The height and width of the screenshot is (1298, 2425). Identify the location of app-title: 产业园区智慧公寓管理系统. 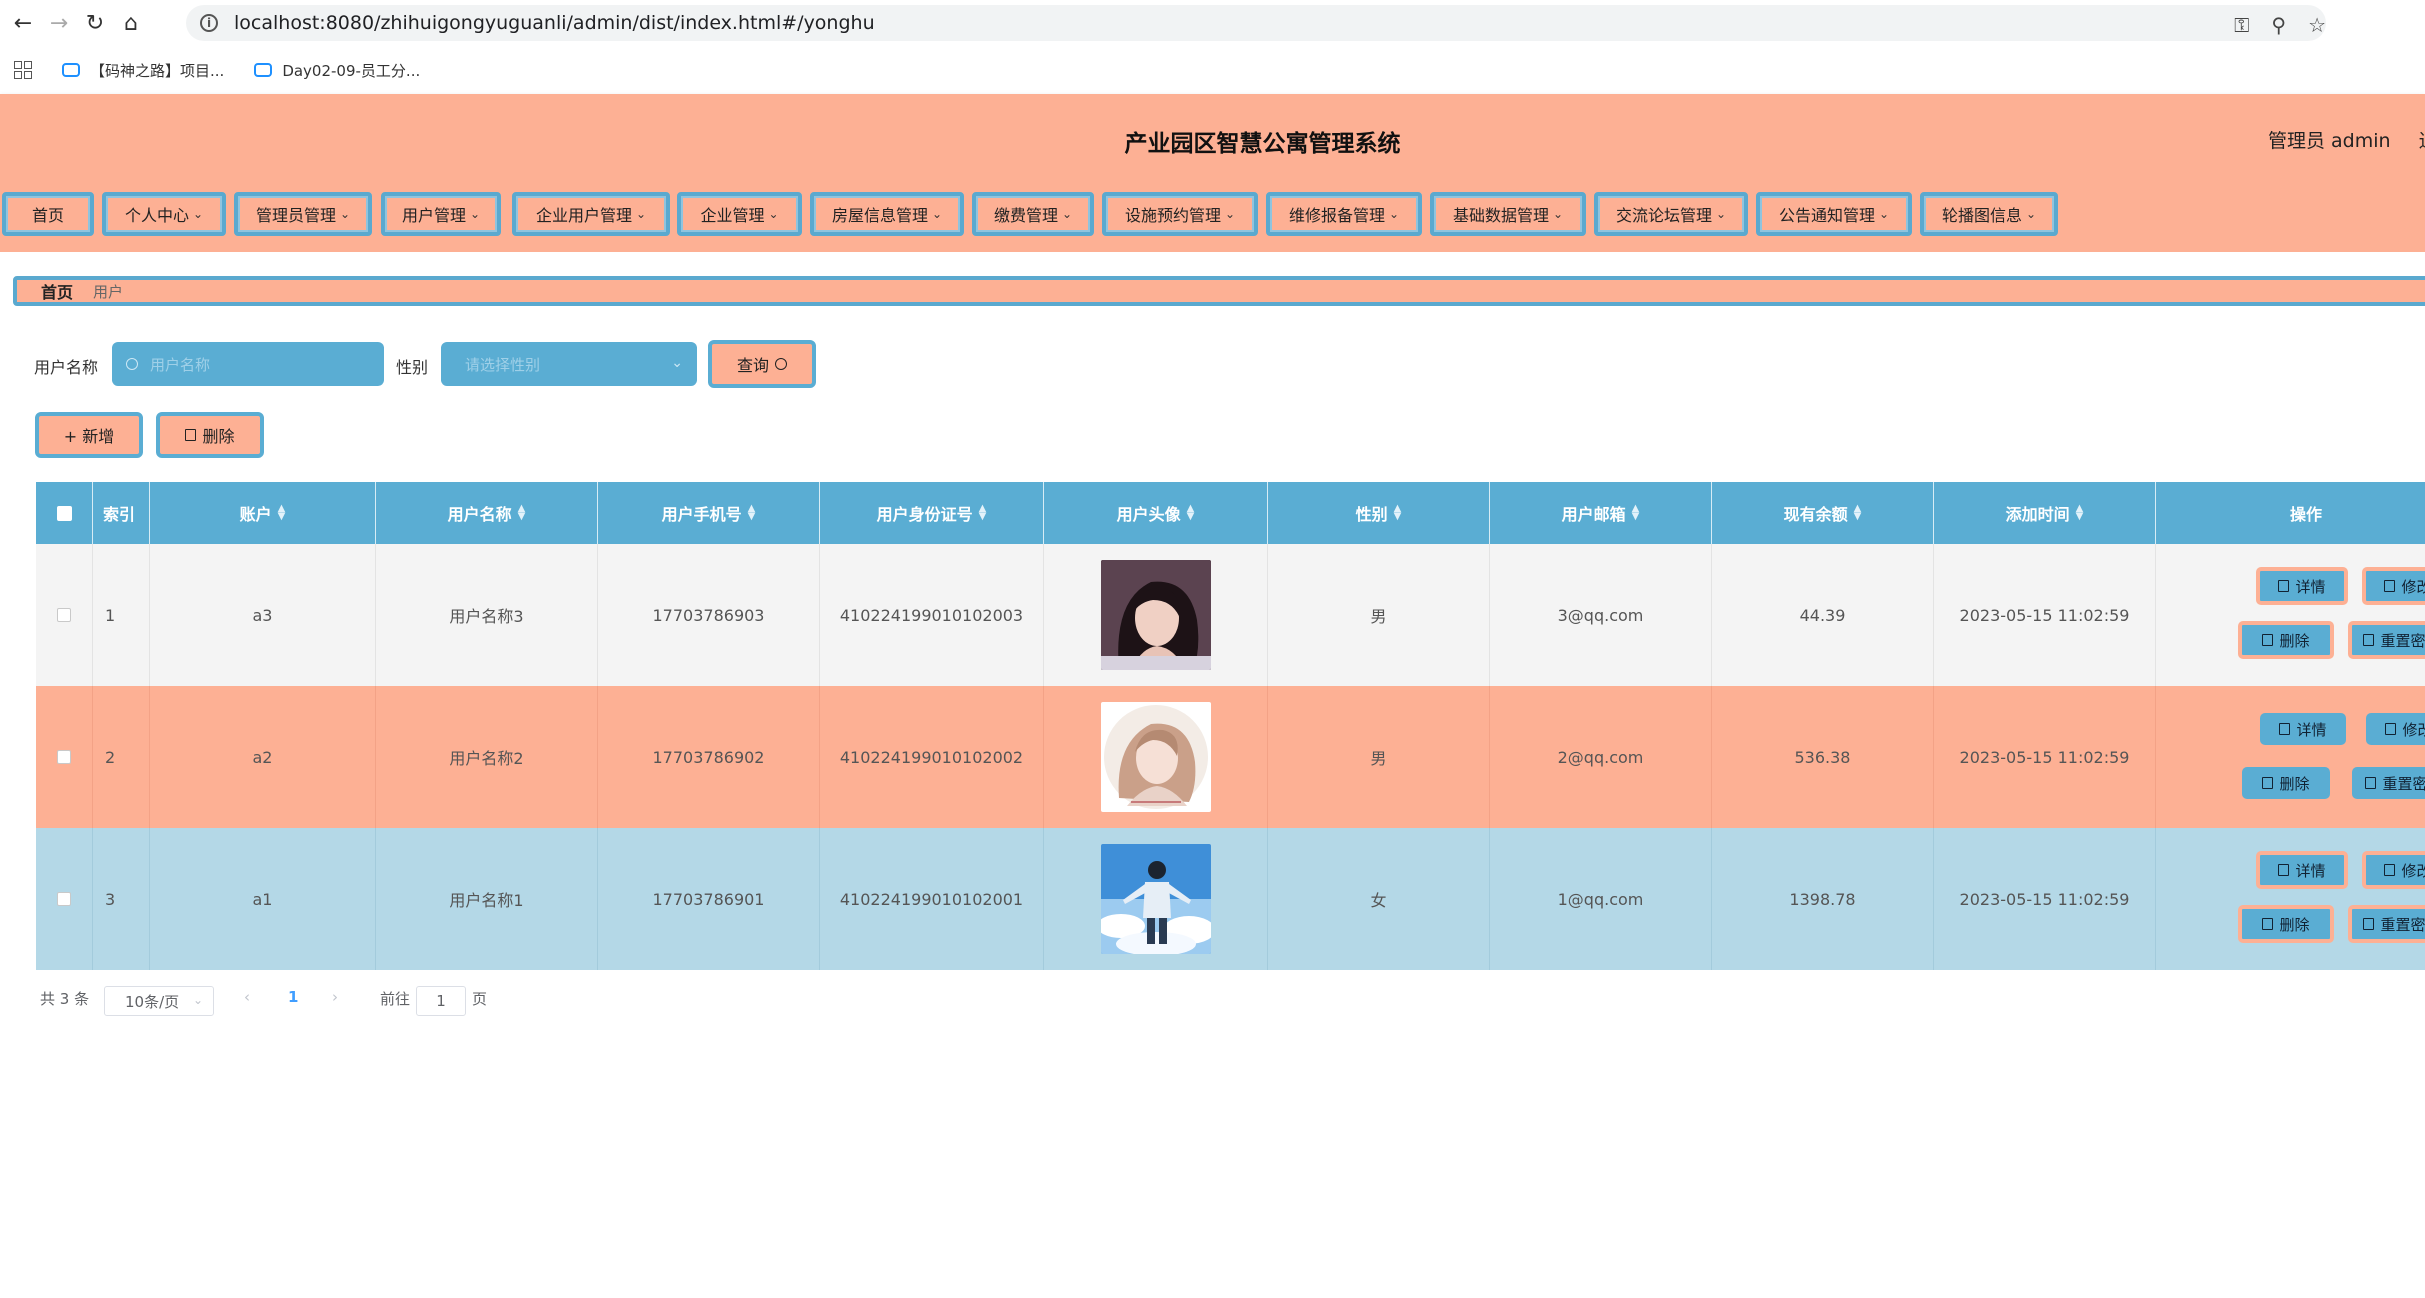
(1262, 144).